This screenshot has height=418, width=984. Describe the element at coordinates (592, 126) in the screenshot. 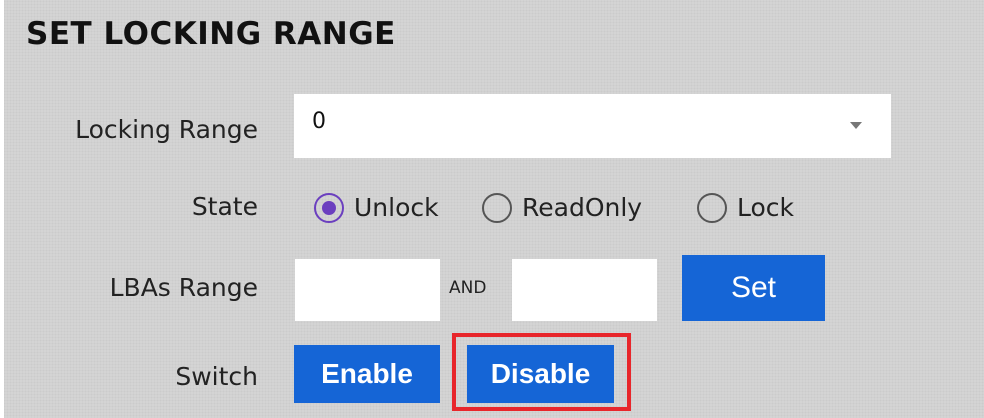

I see `locking-range-select: 0` at that location.